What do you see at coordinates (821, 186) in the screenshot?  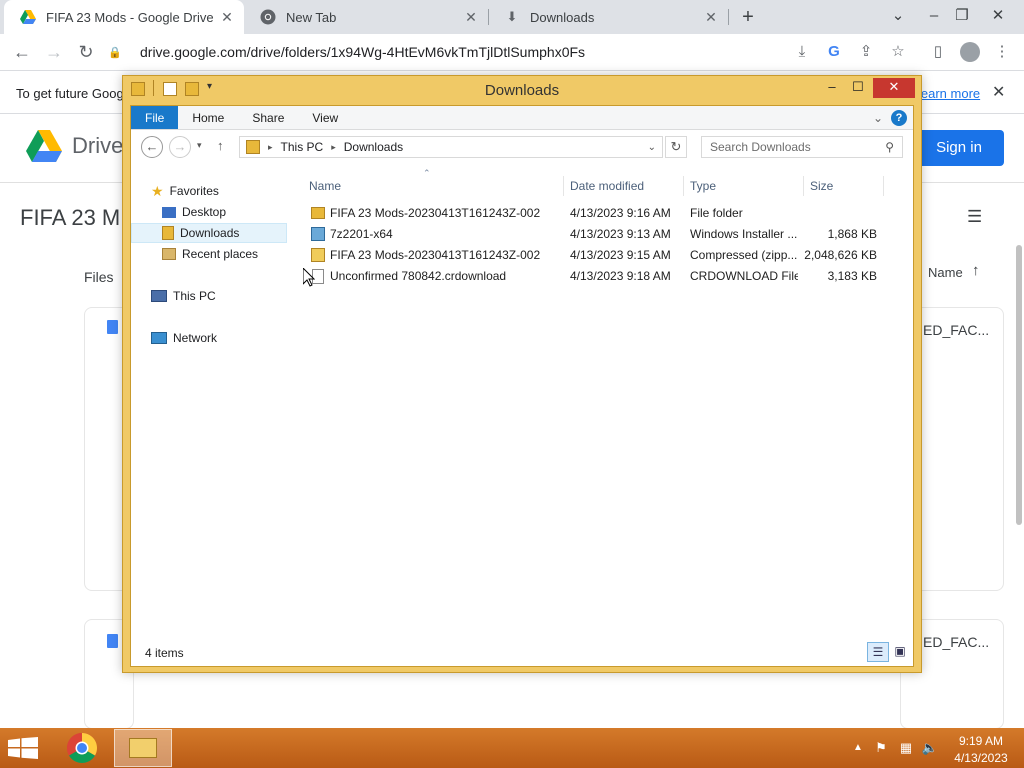 I see `column-header-size: Size` at bounding box center [821, 186].